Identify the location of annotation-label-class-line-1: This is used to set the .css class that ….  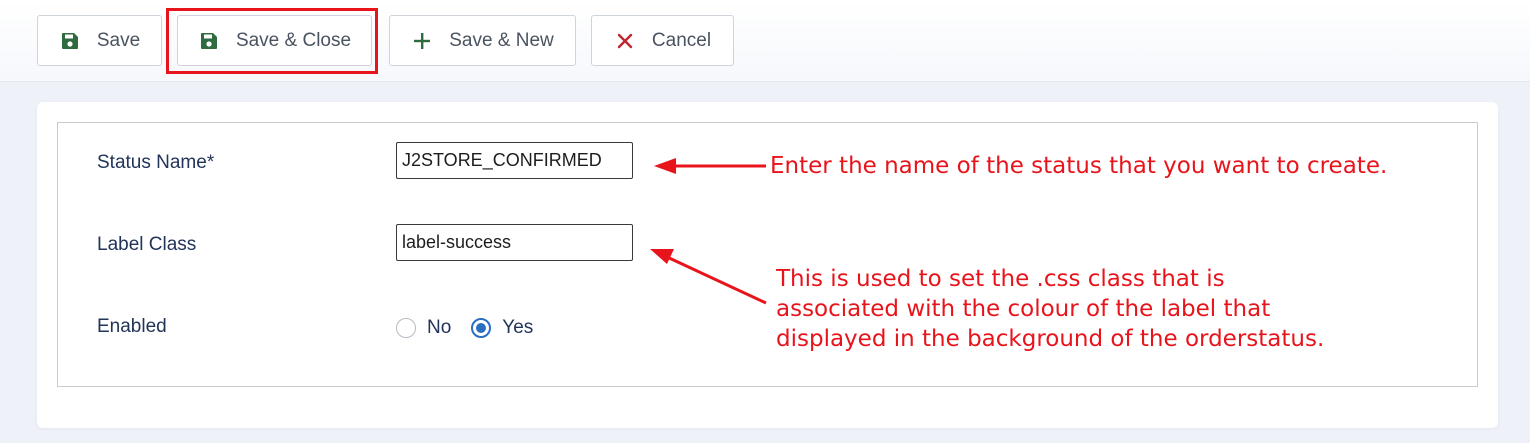
(1000, 279).